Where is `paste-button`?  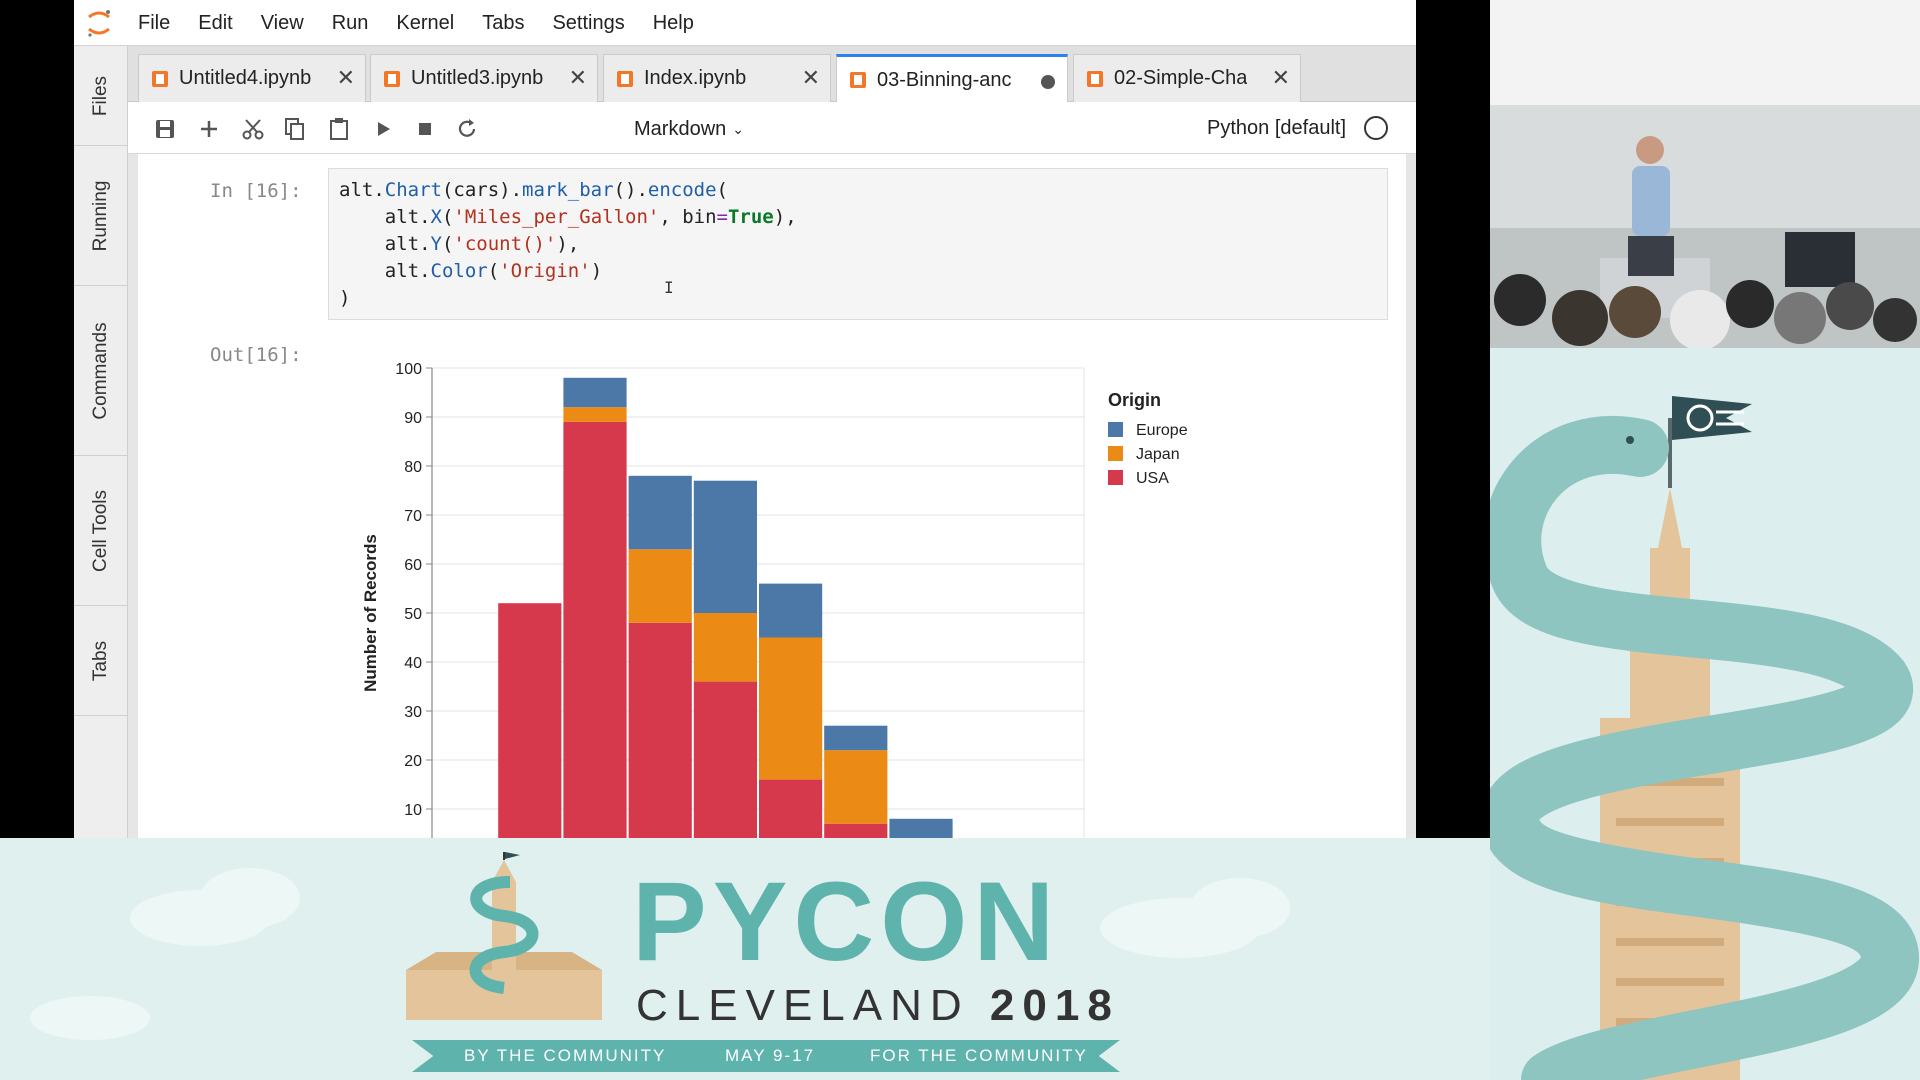 paste-button is located at coordinates (339, 129).